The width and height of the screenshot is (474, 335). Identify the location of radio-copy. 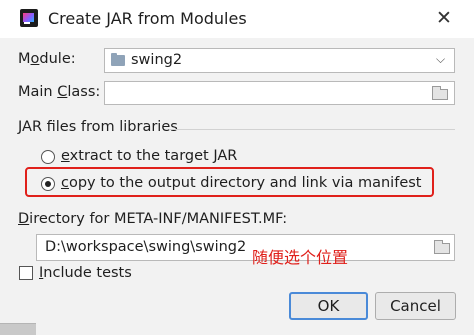
(48, 184).